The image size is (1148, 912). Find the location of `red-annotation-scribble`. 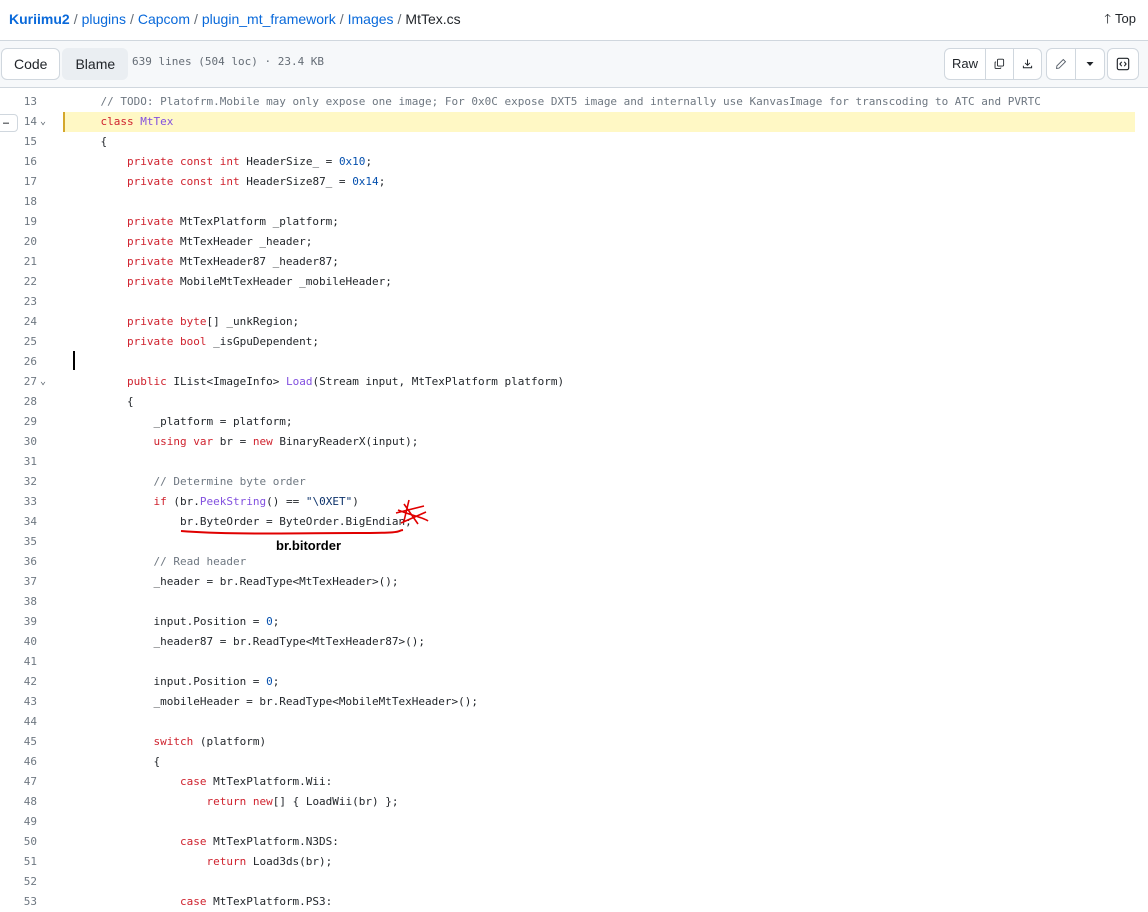

red-annotation-scribble is located at coordinates (304, 517).